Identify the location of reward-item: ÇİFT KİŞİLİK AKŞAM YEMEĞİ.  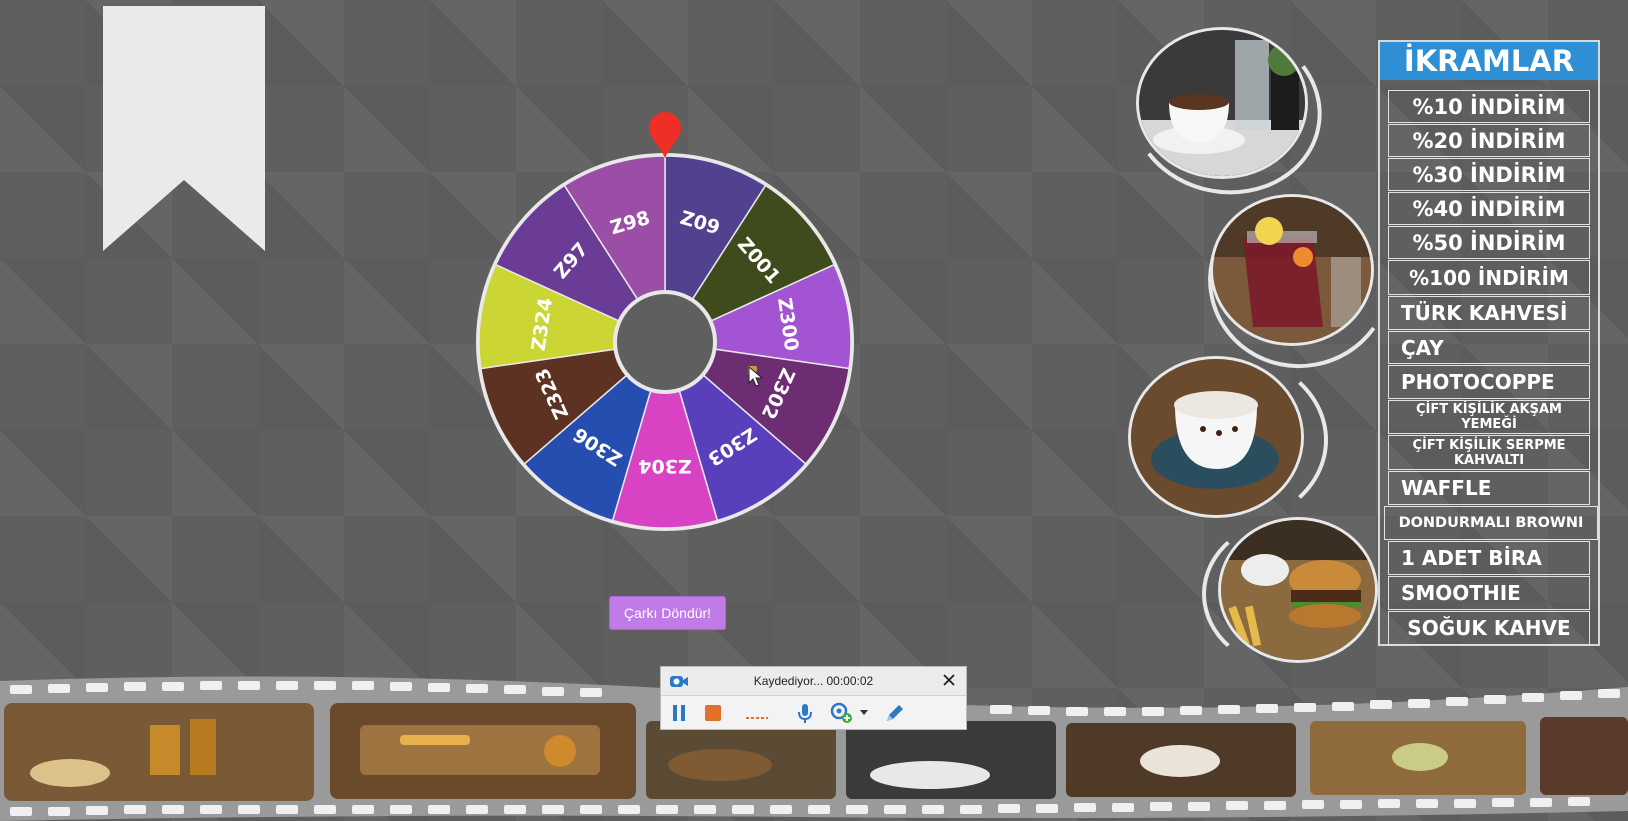
(1489, 417).